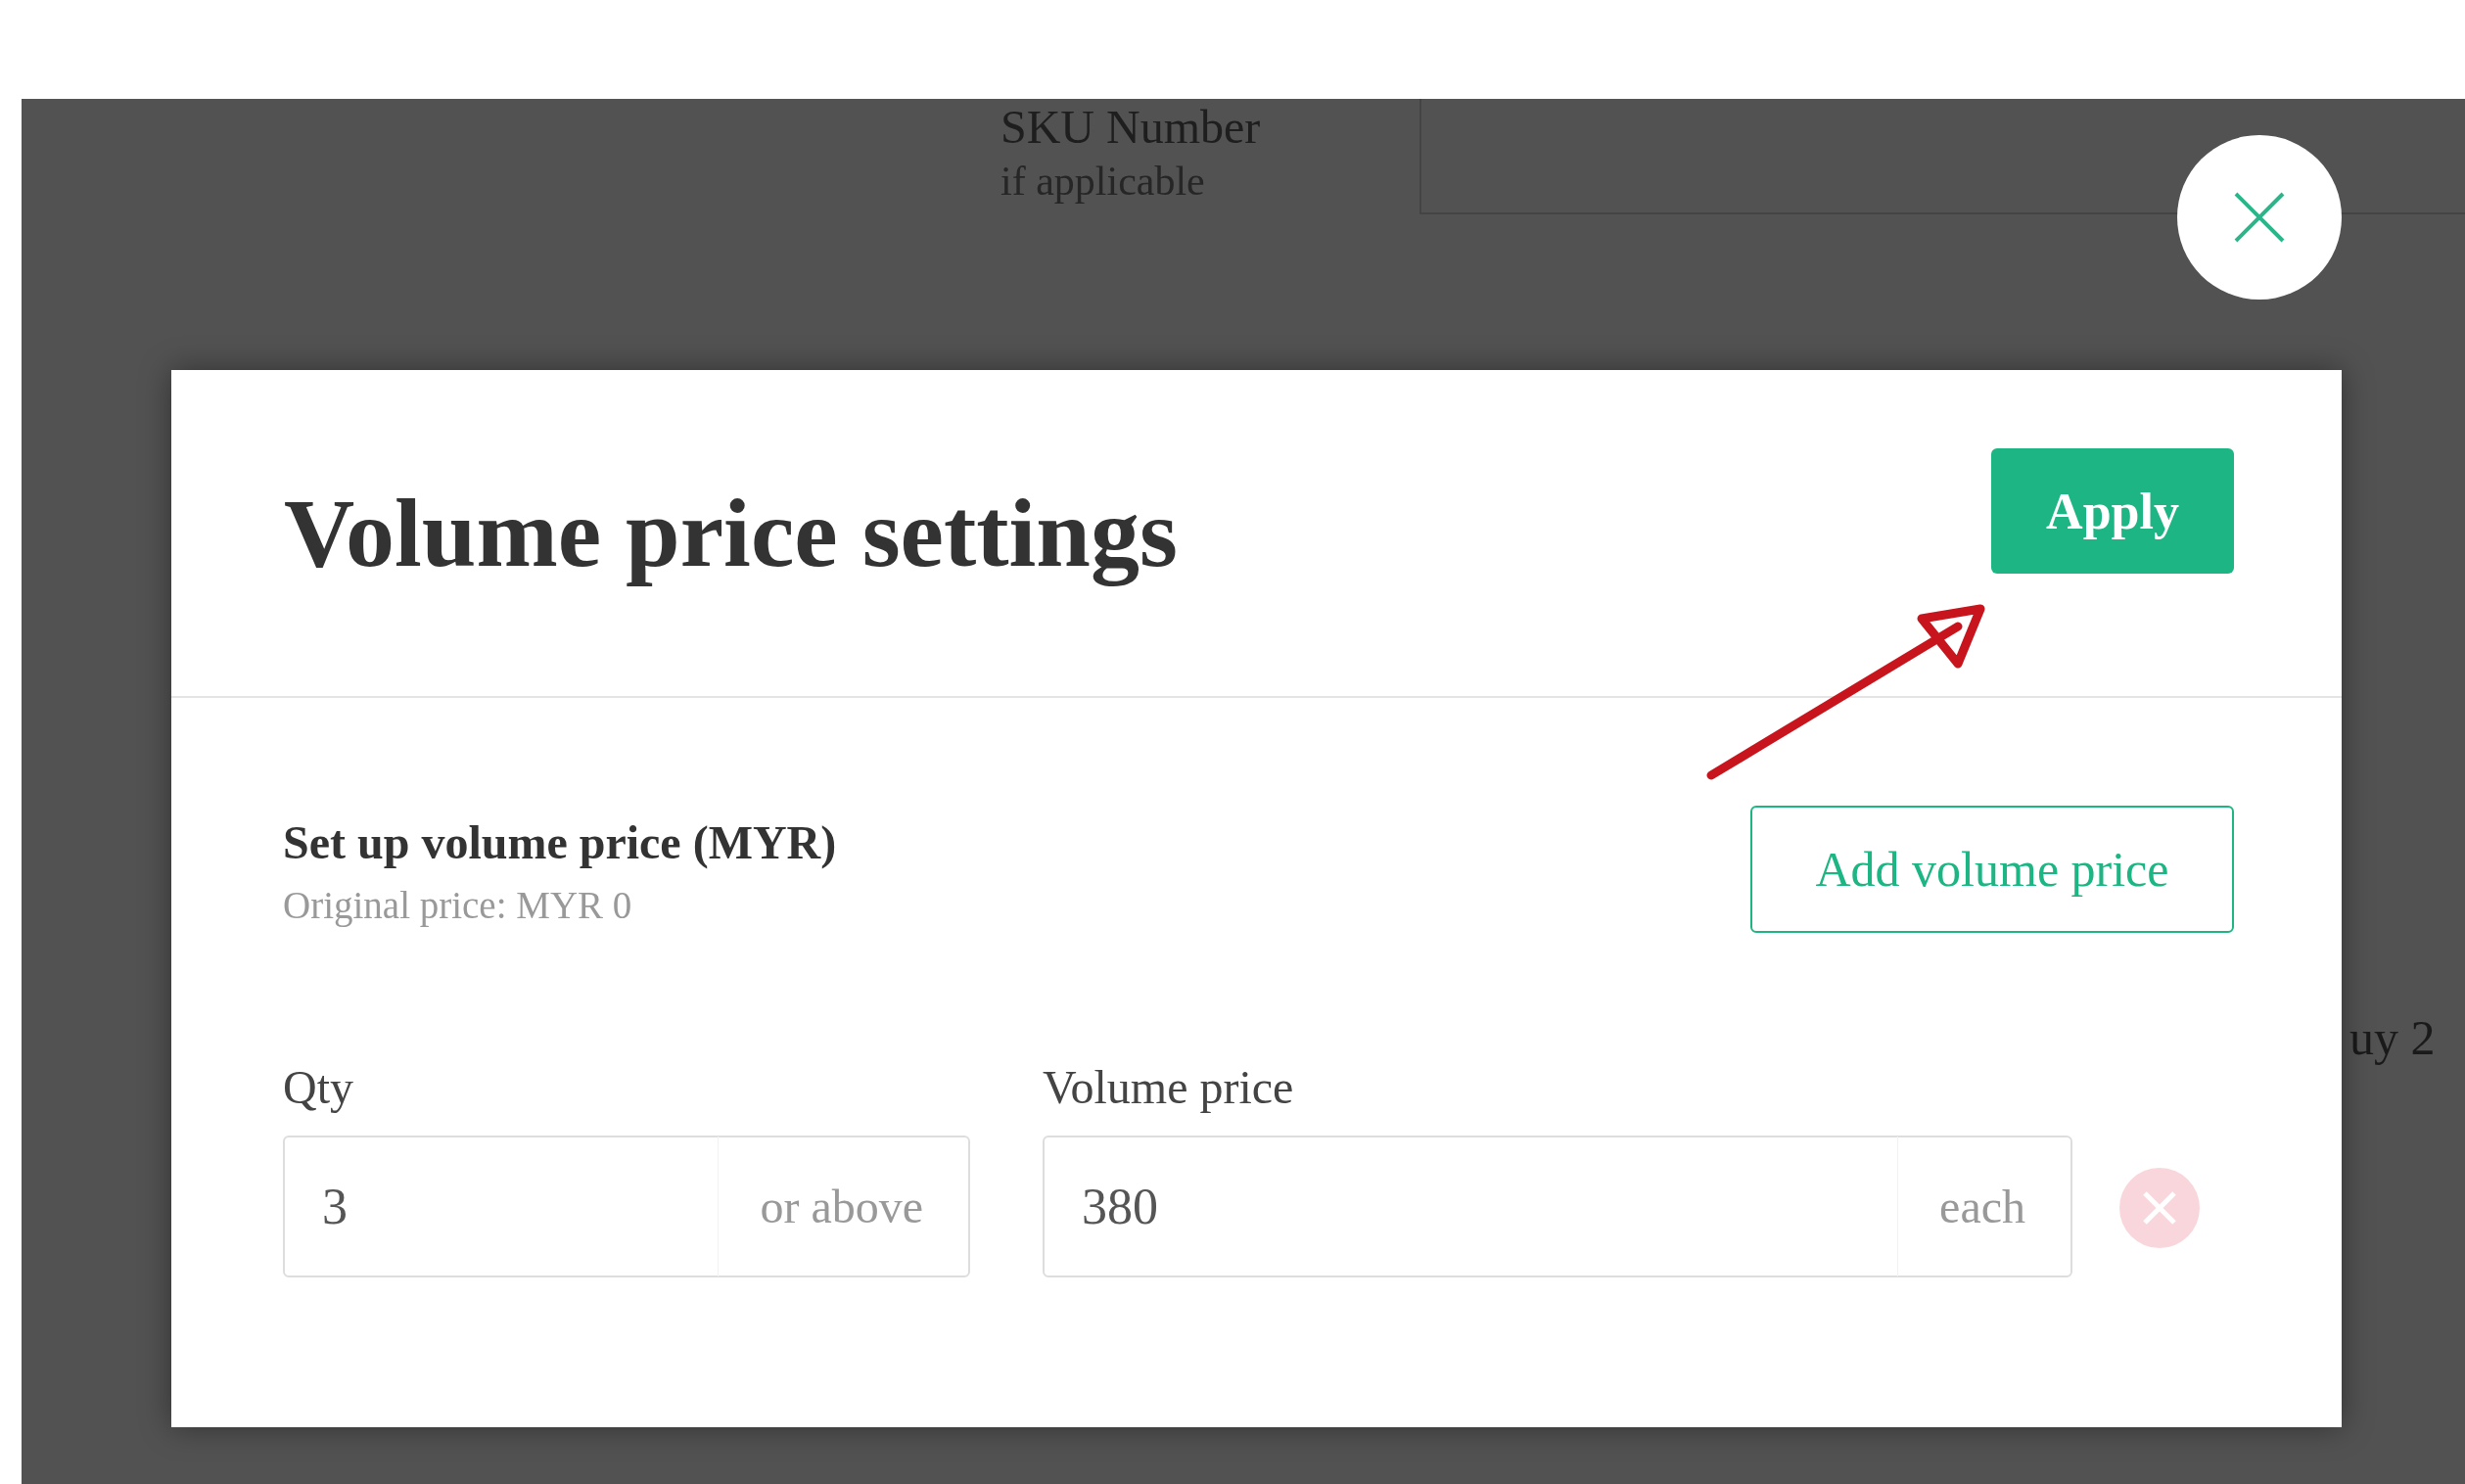 This screenshot has width=2465, height=1484. What do you see at coordinates (1471, 1206) in the screenshot?
I see `price-input: 380` at bounding box center [1471, 1206].